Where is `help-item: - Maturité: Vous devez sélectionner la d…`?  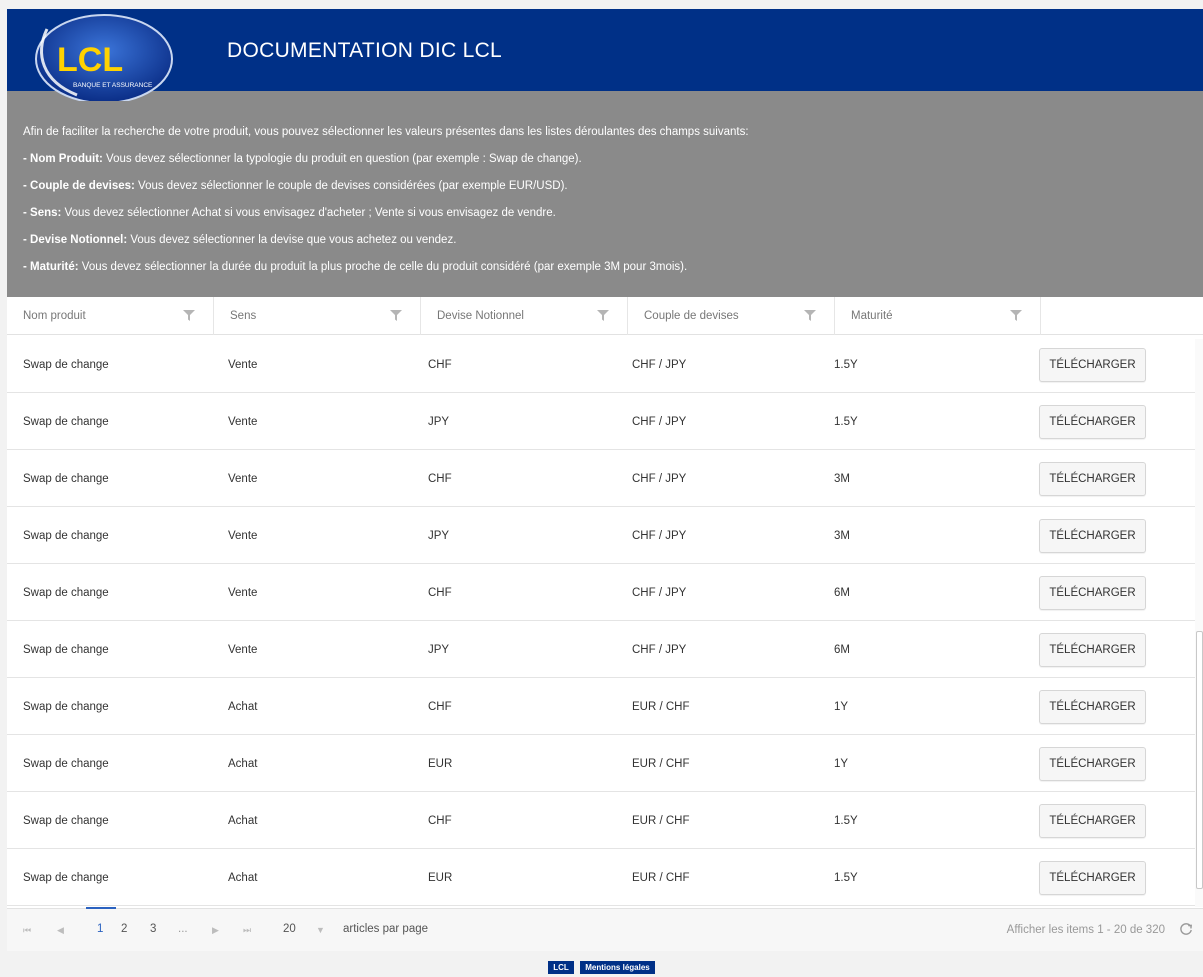 help-item: - Maturité: Vous devez sélectionner la d… is located at coordinates (355, 267).